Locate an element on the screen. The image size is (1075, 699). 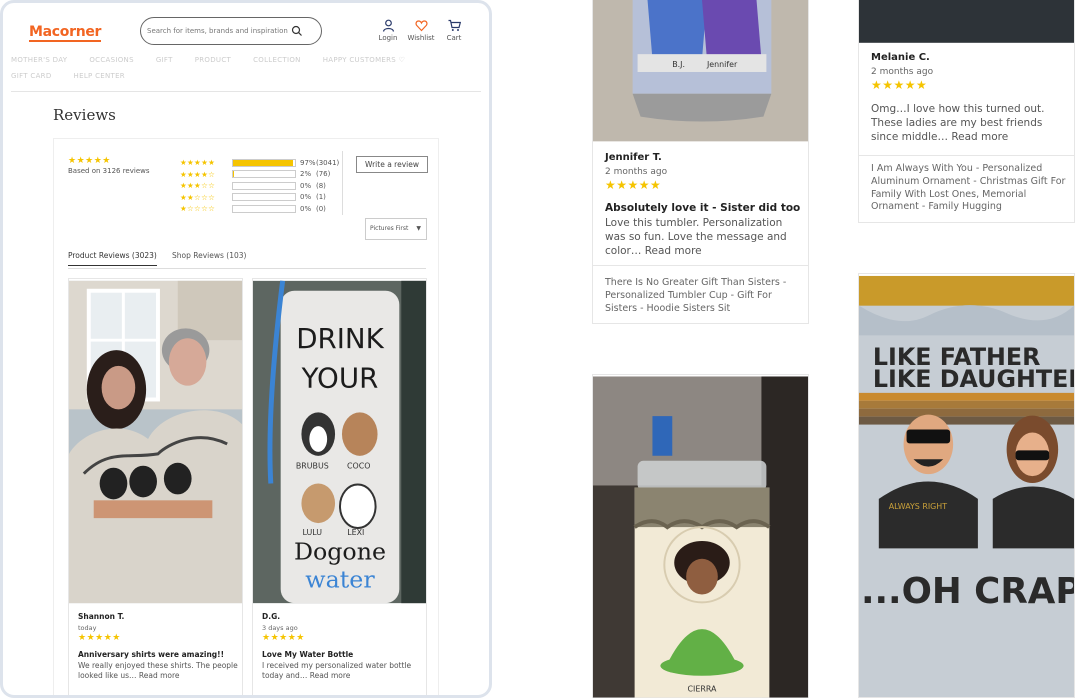
nav-item-gift: GIFT is located at coordinates (164, 60).